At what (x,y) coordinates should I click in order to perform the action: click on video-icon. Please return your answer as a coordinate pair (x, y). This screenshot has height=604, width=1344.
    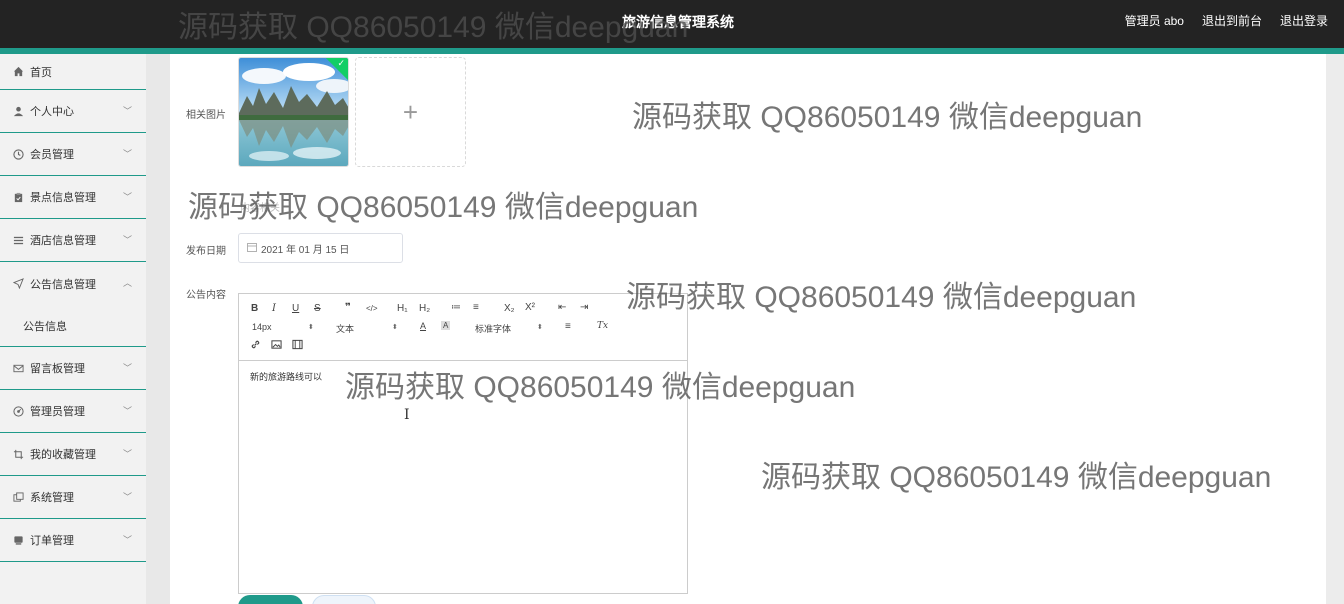
    Looking at the image, I should click on (297, 344).